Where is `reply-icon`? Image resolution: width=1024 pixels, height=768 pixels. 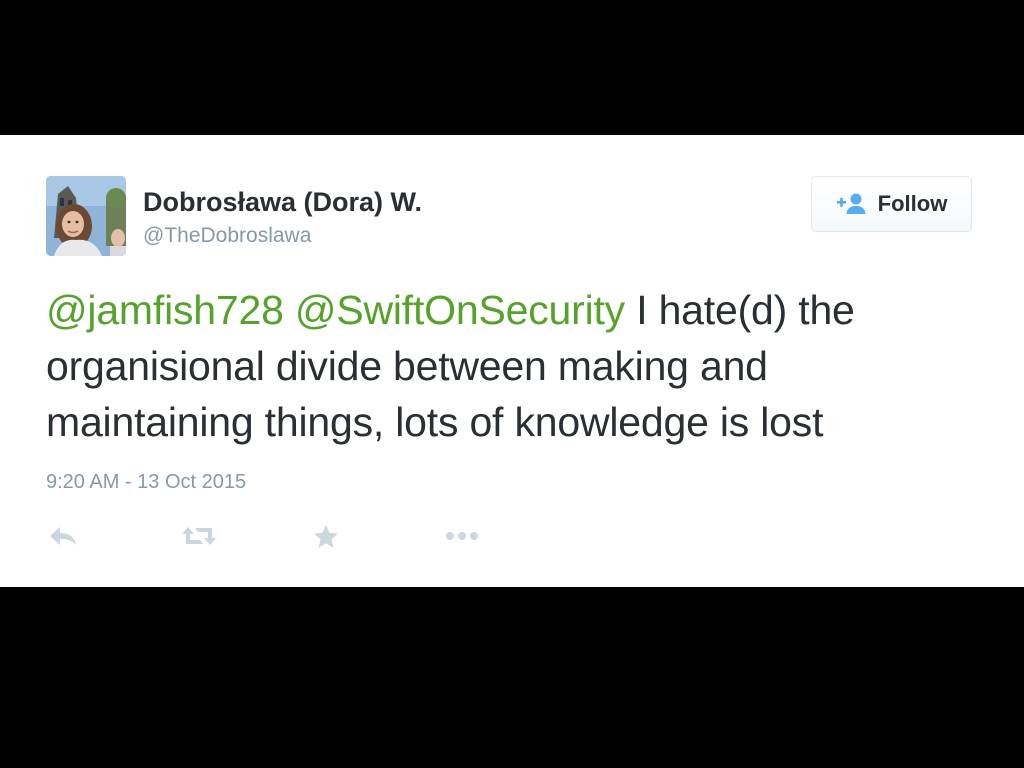
reply-icon is located at coordinates (63, 536).